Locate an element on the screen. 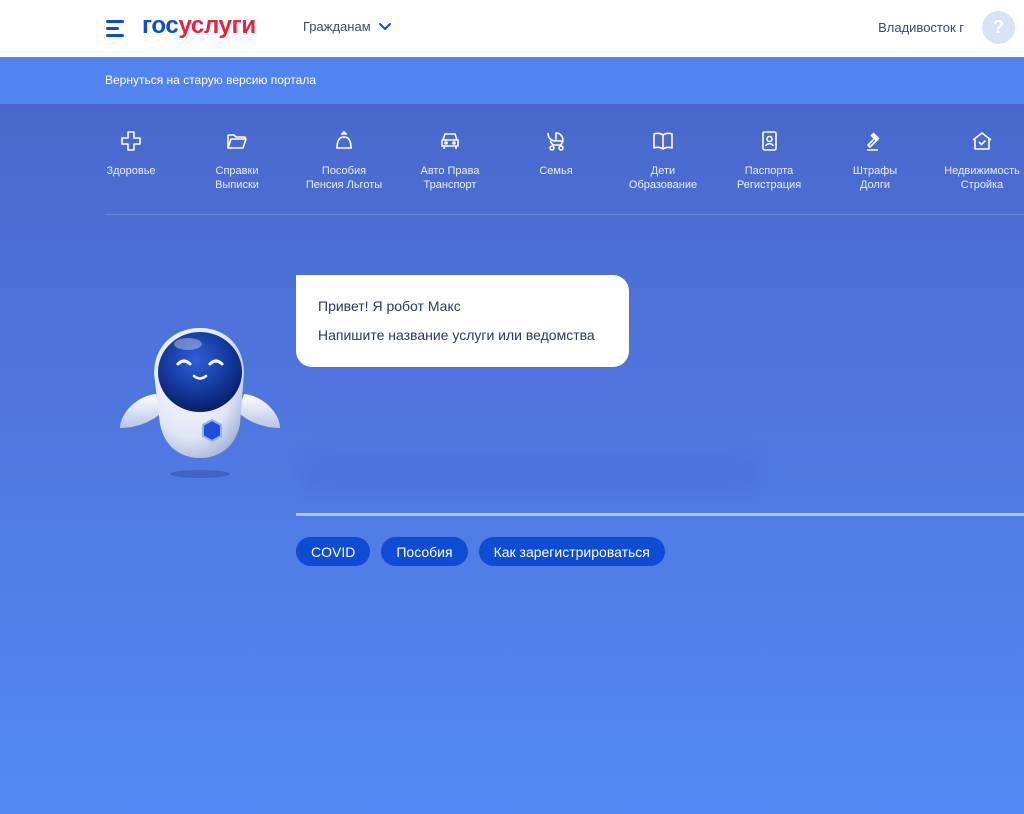 The image size is (1024, 814). category-label: Штрафы is located at coordinates (875, 171).